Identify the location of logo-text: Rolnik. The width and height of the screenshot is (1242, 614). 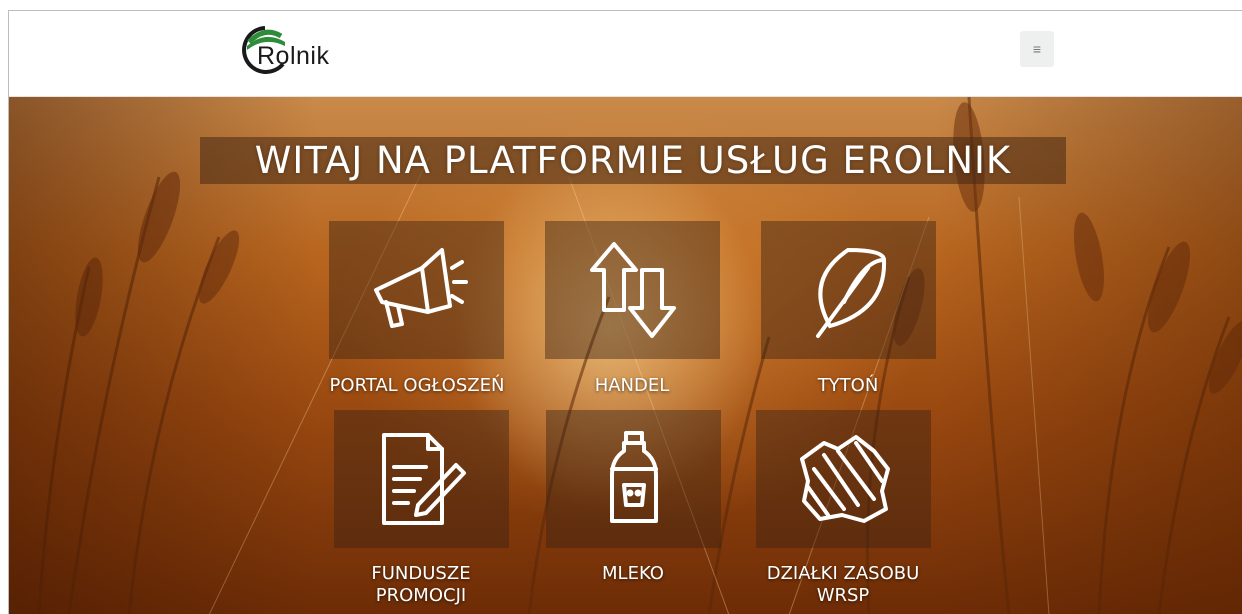
(293, 56).